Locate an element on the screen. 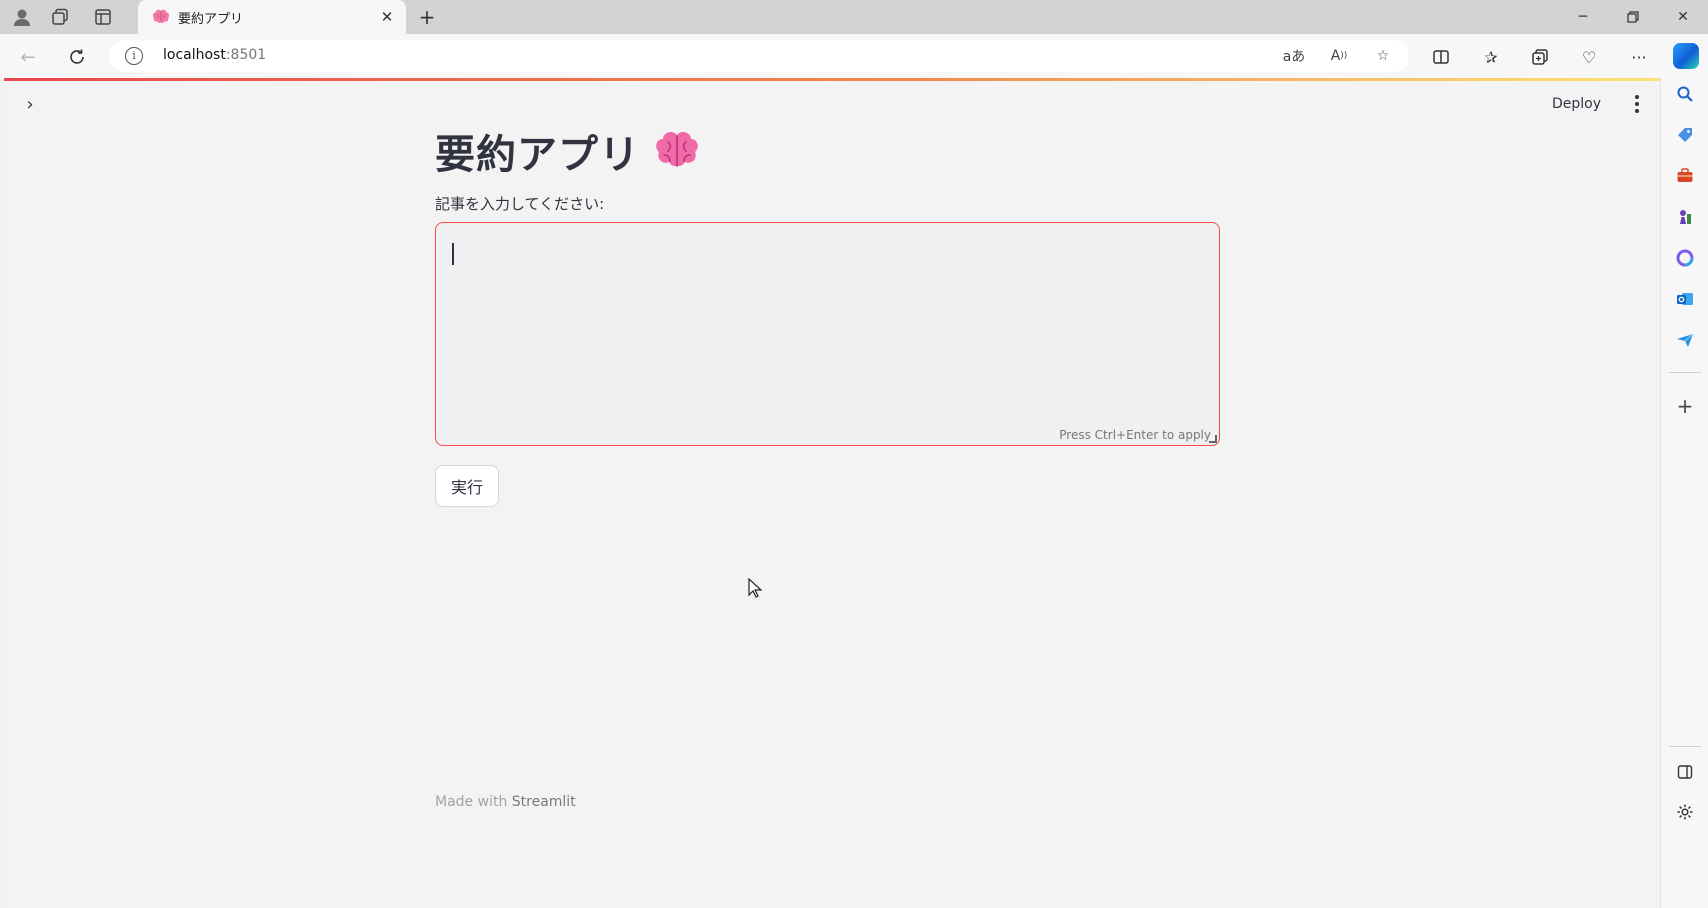  site-info-icon: i is located at coordinates (134, 56).